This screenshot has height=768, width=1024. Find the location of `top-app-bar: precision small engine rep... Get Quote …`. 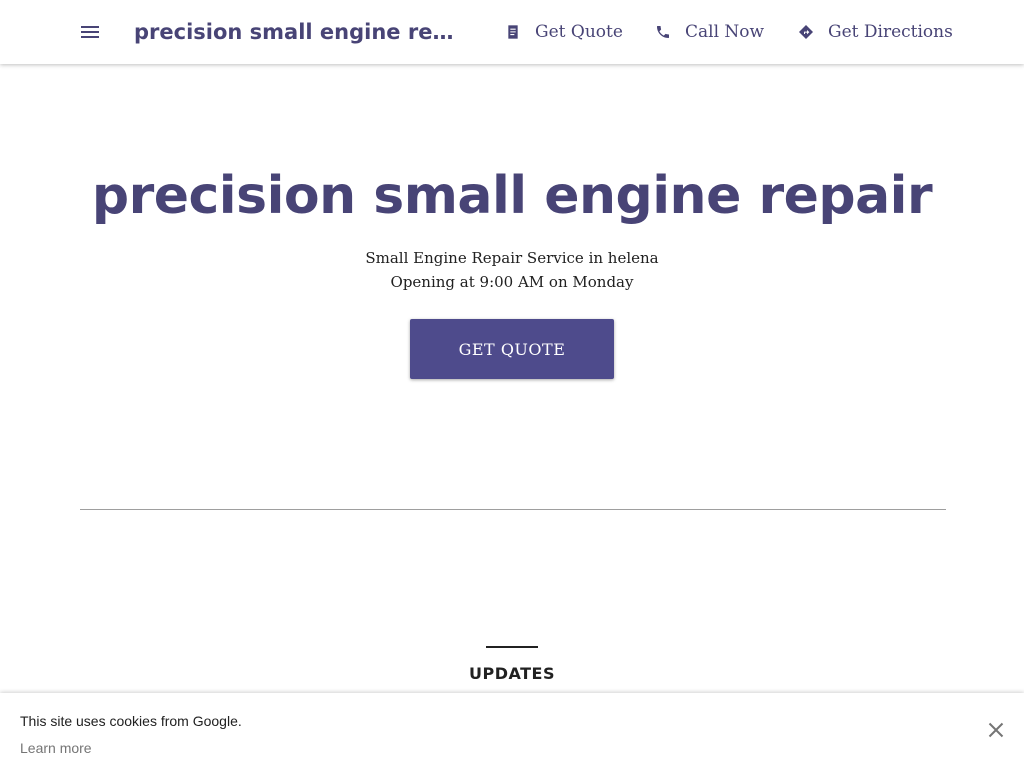

top-app-bar: precision small engine rep... Get Quote … is located at coordinates (512, 32).